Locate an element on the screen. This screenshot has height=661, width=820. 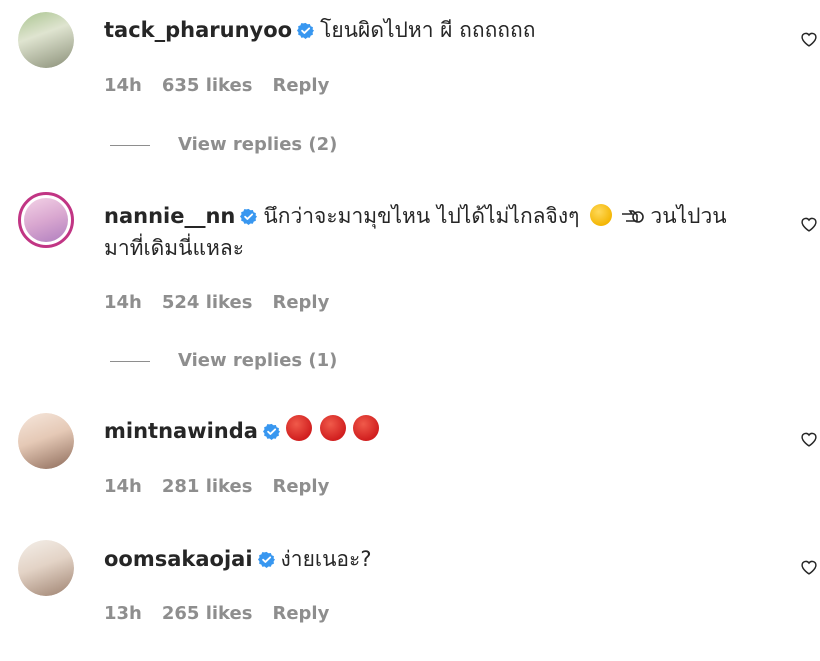
shocked-face-emoji is located at coordinates (601, 215).